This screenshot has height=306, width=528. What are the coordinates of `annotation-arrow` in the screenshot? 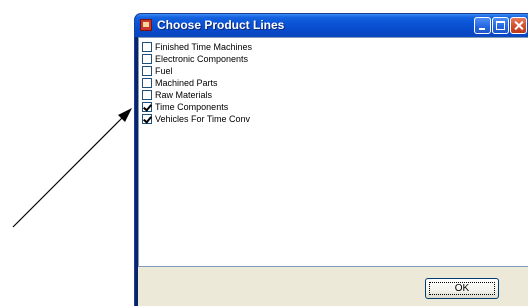 It's located at (72, 168).